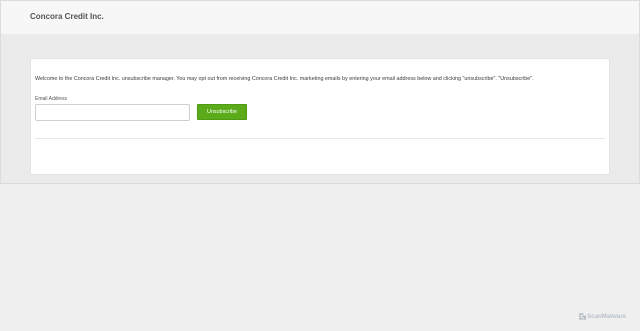 Image resolution: width=640 pixels, height=331 pixels. I want to click on scanmalware-logo-icon, so click(582, 316).